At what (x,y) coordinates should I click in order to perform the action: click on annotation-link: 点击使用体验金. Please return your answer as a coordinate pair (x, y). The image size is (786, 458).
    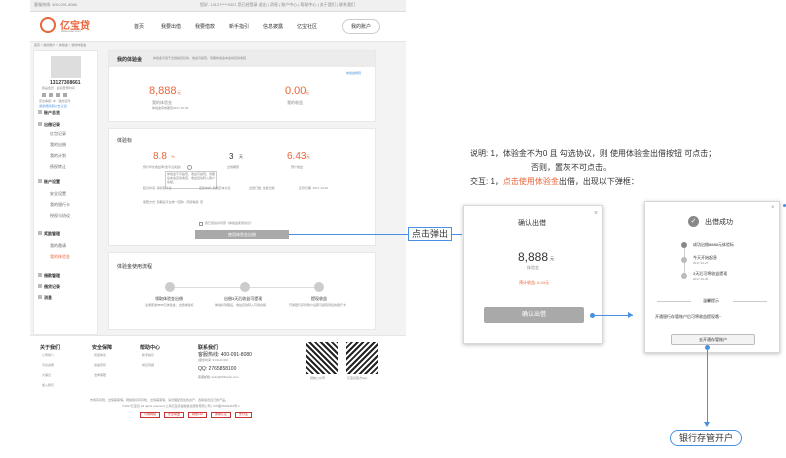
    Looking at the image, I should click on (530, 181).